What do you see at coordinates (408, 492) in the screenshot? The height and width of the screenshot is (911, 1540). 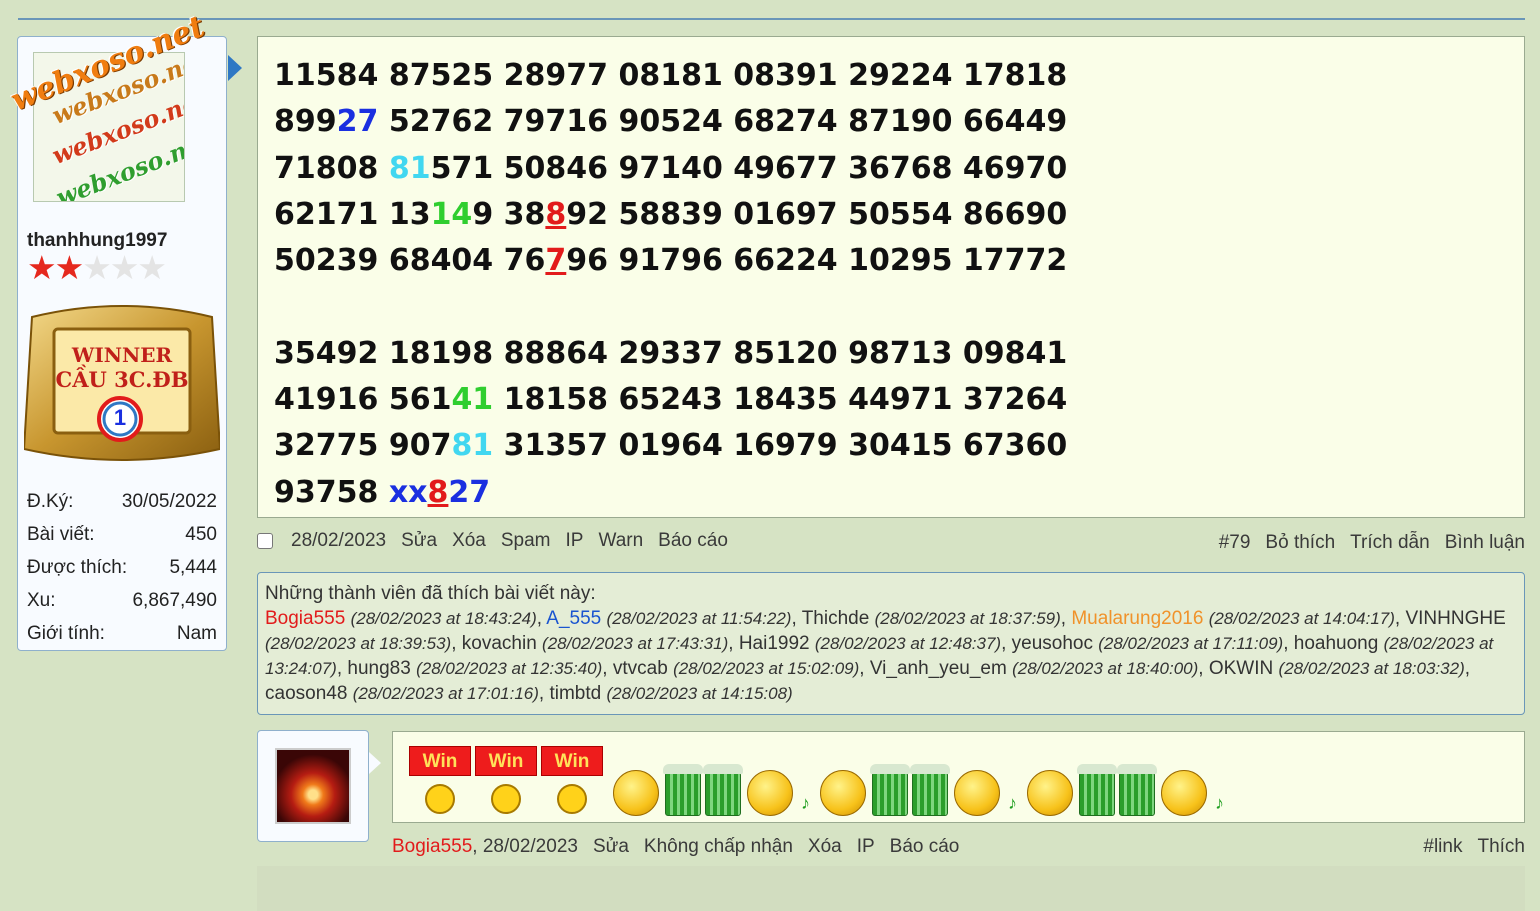 I see `highlighted-digits: xx` at bounding box center [408, 492].